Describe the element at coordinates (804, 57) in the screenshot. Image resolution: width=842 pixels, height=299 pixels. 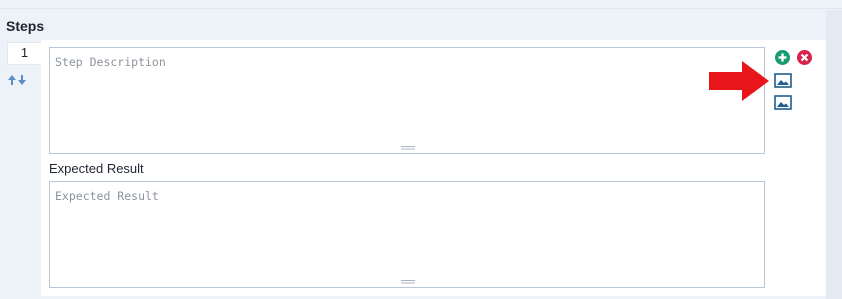
I see `remove-step-icon` at that location.